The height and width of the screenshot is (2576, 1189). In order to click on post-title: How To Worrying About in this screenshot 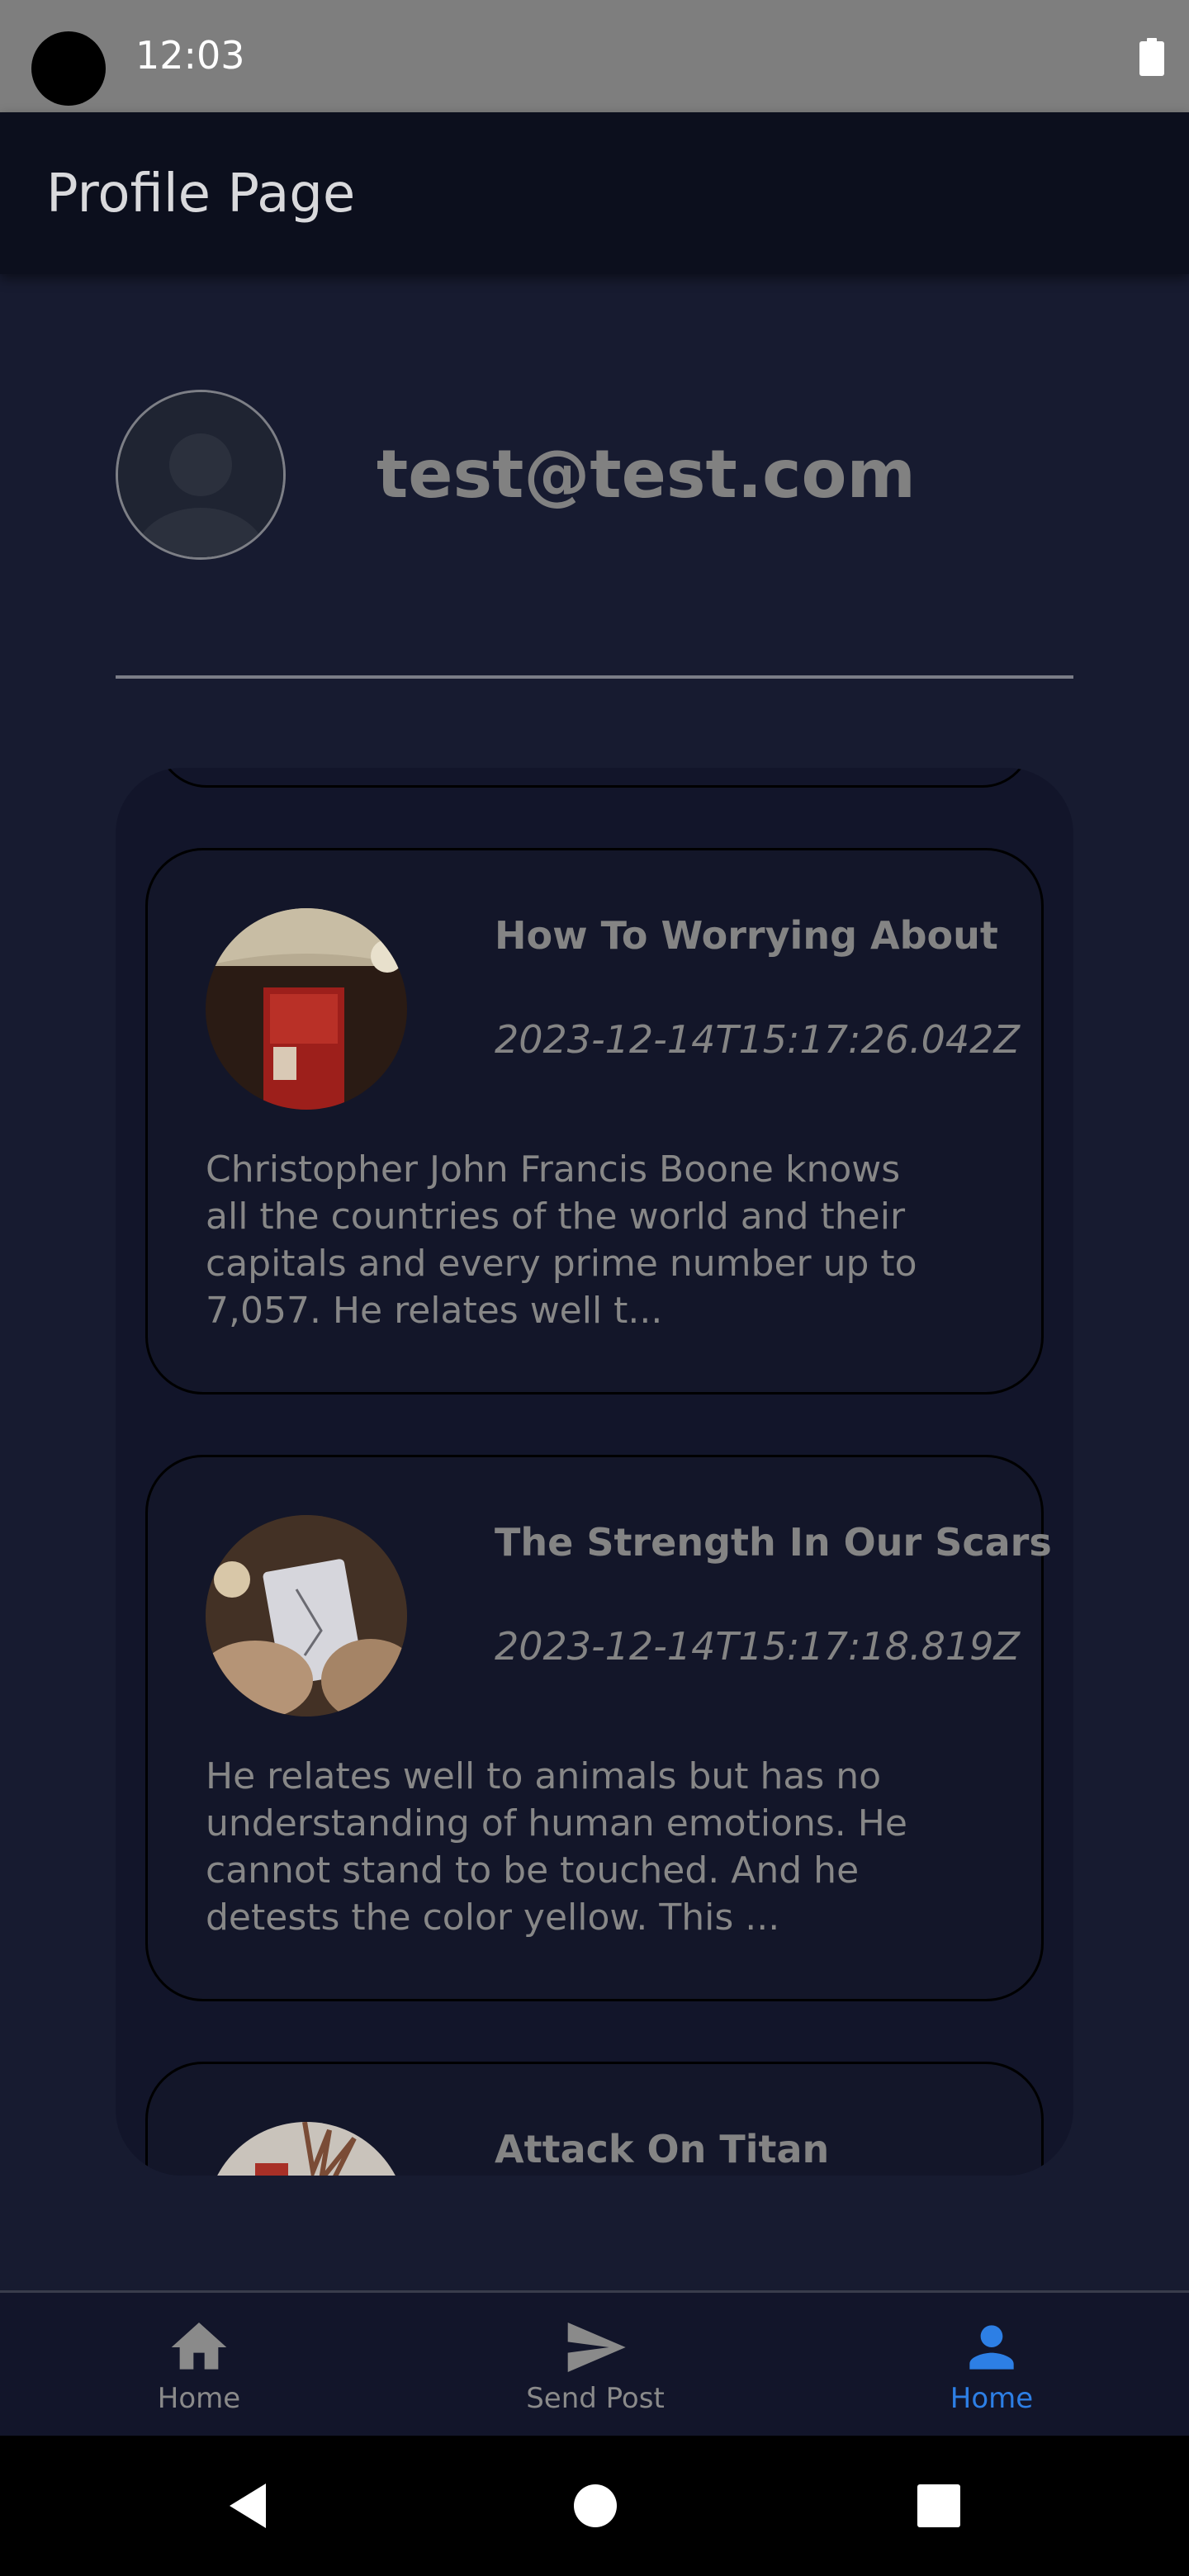, I will do `click(746, 935)`.